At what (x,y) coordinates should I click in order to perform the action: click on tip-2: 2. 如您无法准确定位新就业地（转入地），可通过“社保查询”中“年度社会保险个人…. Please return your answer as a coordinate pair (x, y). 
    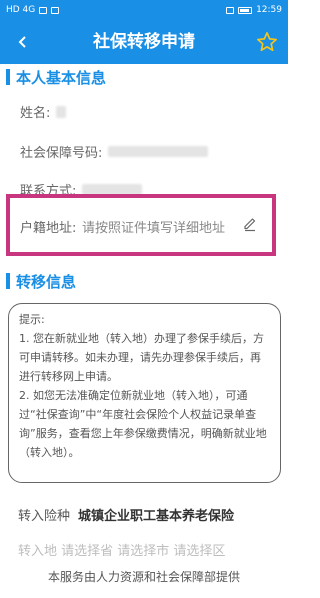
    Looking at the image, I should click on (143, 424).